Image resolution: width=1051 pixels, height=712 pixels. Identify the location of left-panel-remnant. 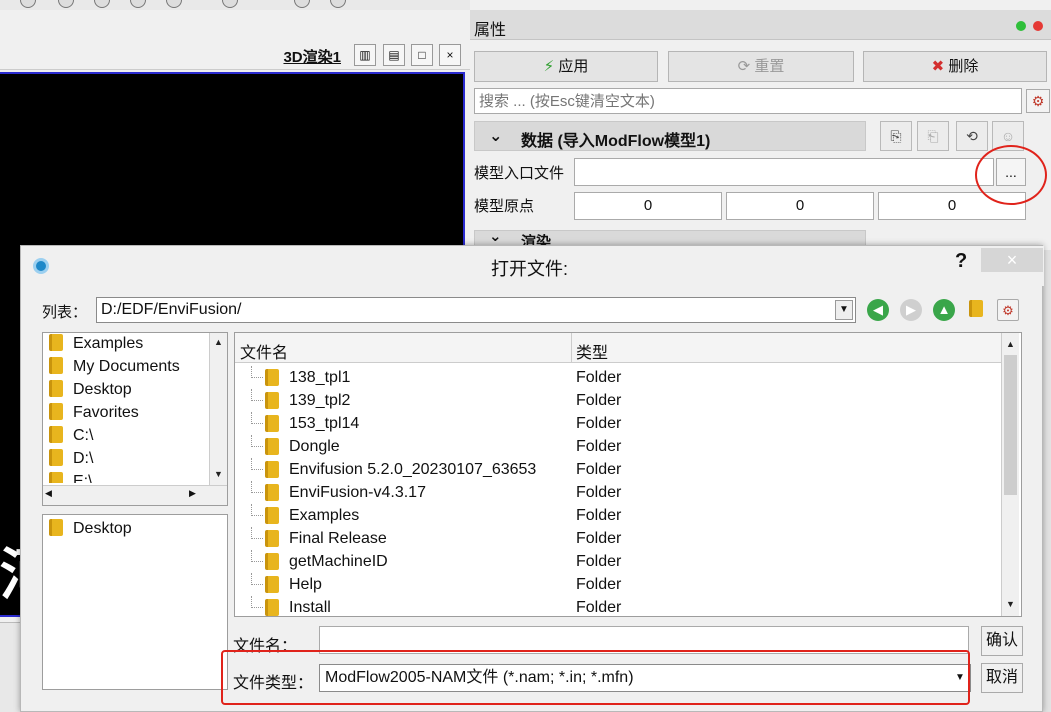
(10, 667).